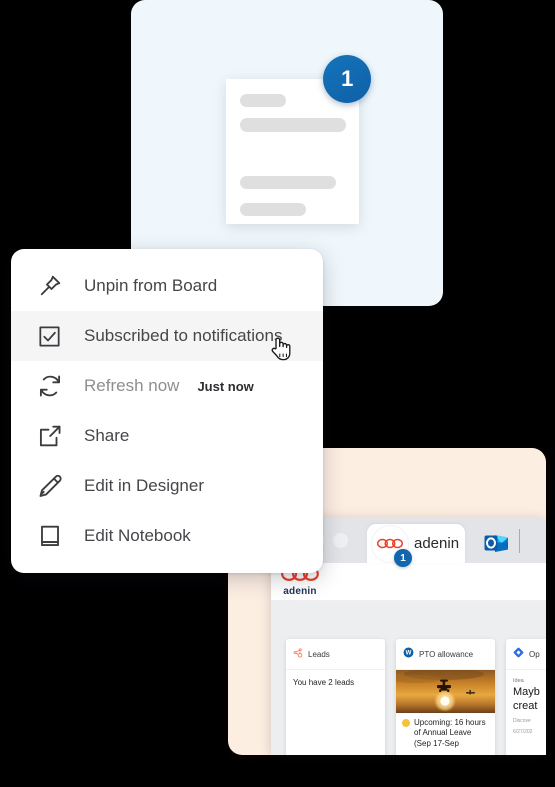 This screenshot has width=555, height=787. What do you see at coordinates (347, 79) in the screenshot?
I see `notification-count-badge: 1` at bounding box center [347, 79].